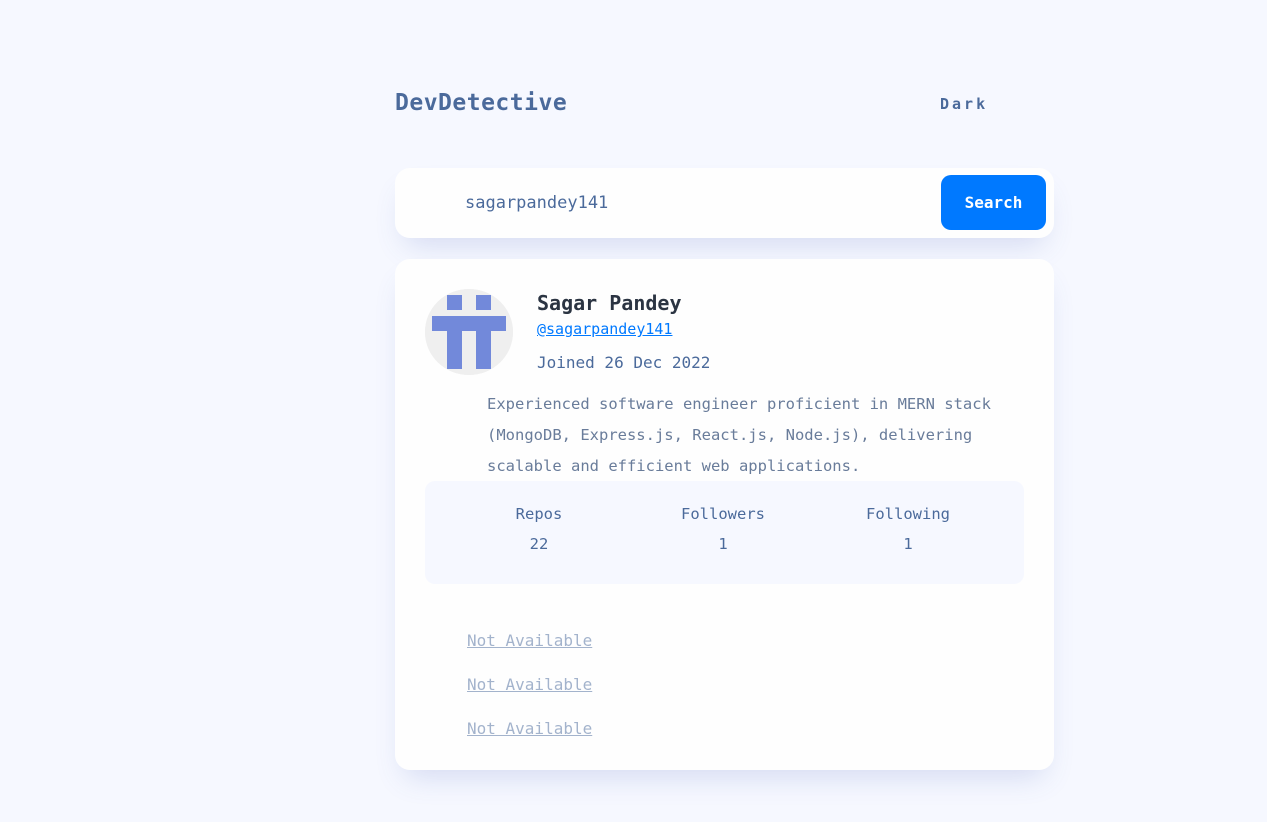 This screenshot has width=1267, height=822. Describe the element at coordinates (529, 640) in the screenshot. I see `profile-link-location: Not Available` at that location.